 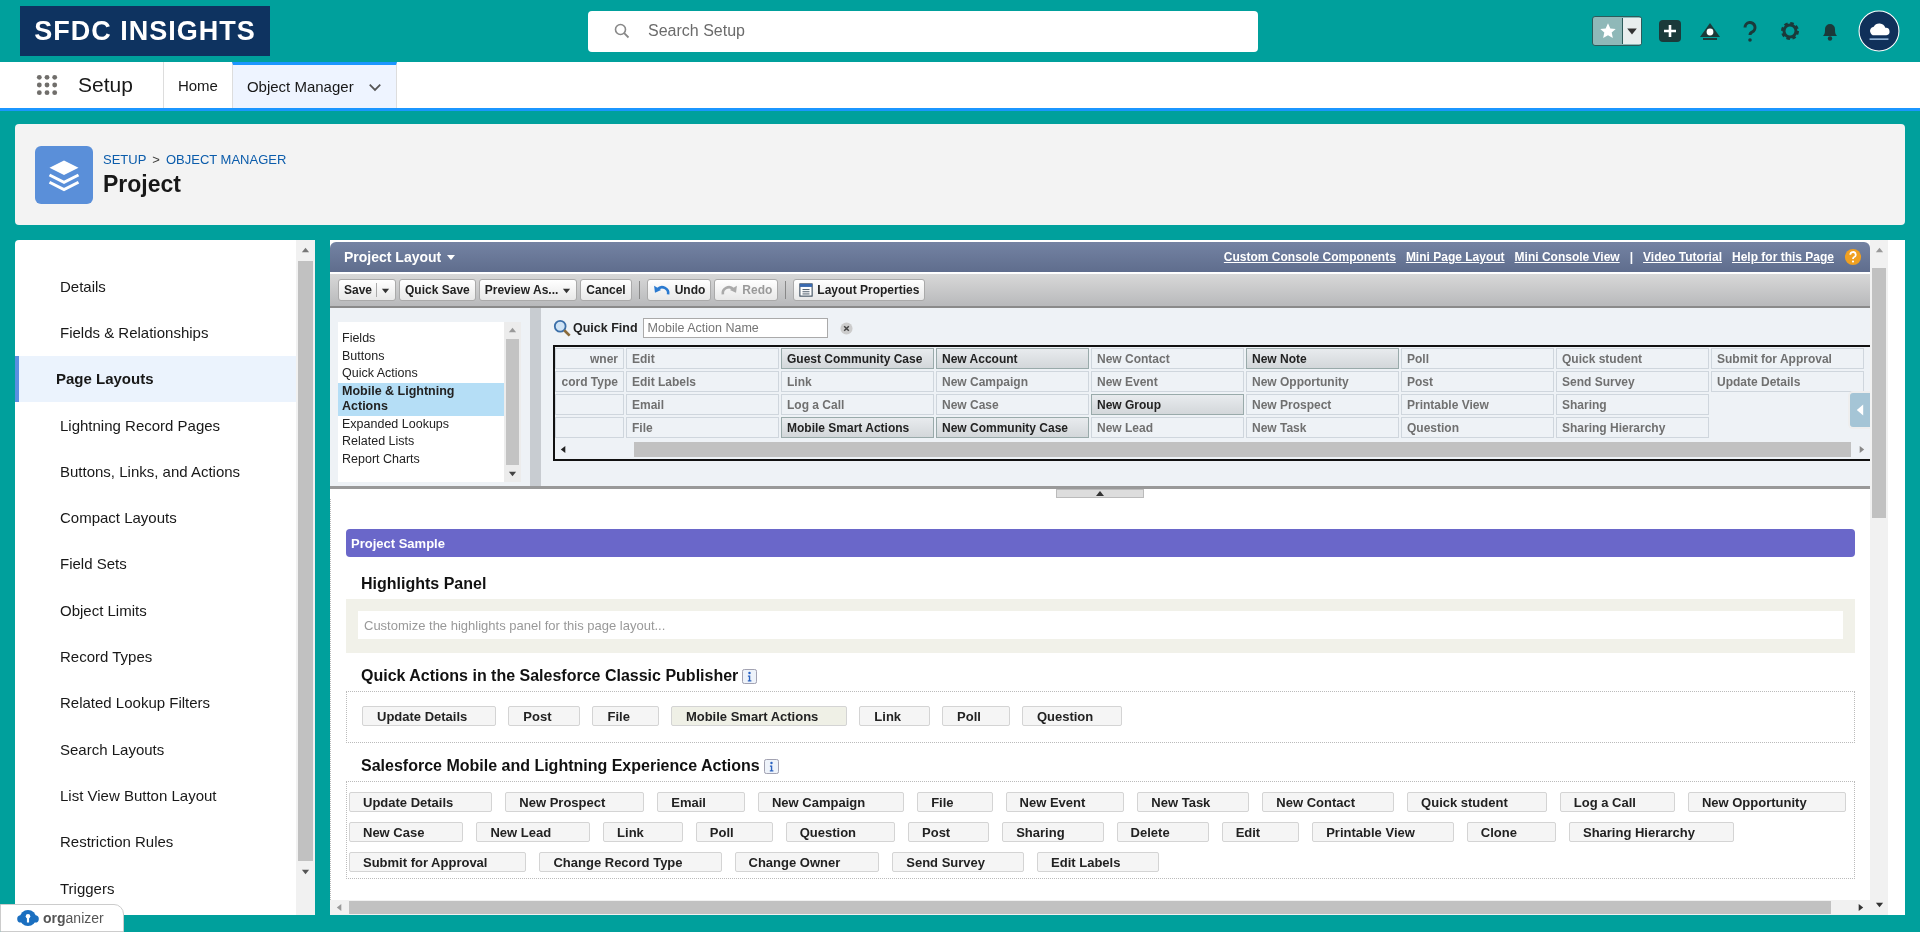 What do you see at coordinates (1853, 257) in the screenshot?
I see `help-icon` at bounding box center [1853, 257].